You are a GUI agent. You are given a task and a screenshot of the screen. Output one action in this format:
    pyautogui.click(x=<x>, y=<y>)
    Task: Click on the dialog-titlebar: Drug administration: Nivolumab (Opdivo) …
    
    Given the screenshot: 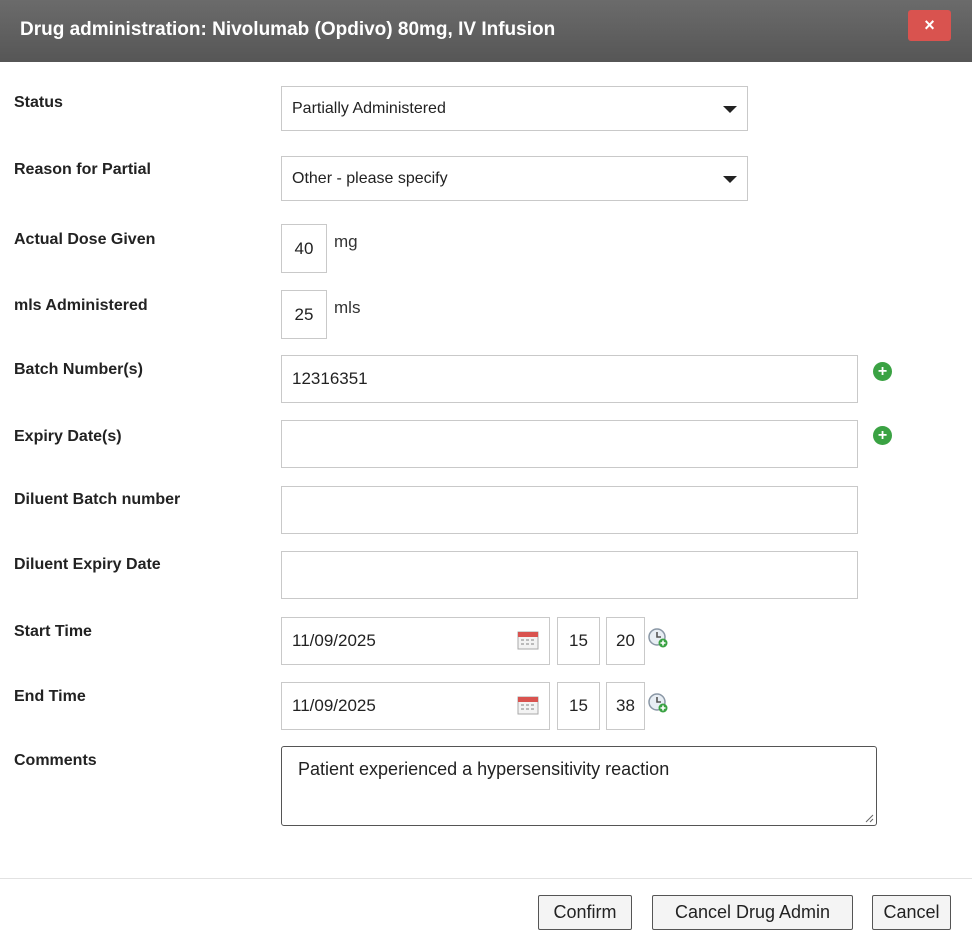 What is the action you would take?
    pyautogui.click(x=486, y=31)
    